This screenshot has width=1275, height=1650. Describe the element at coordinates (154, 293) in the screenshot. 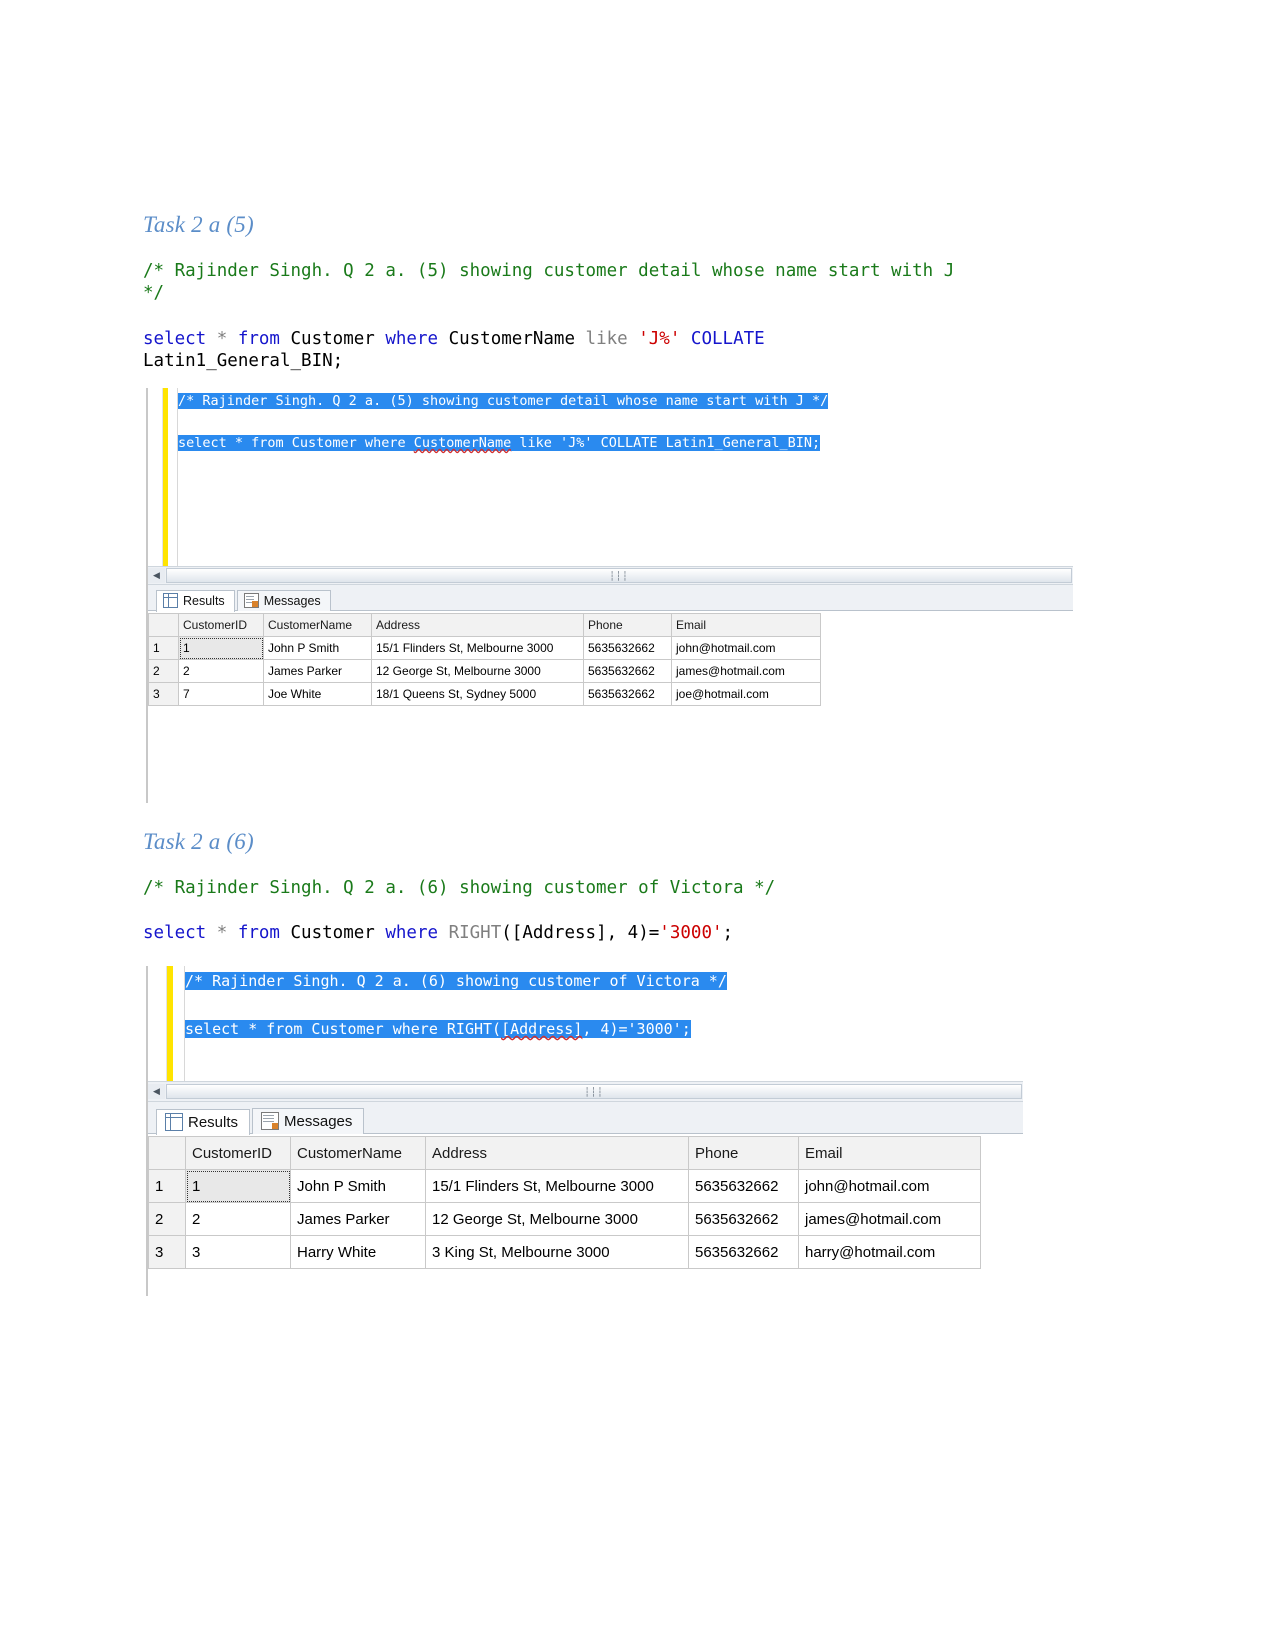

I see `comment-line-2: */` at that location.